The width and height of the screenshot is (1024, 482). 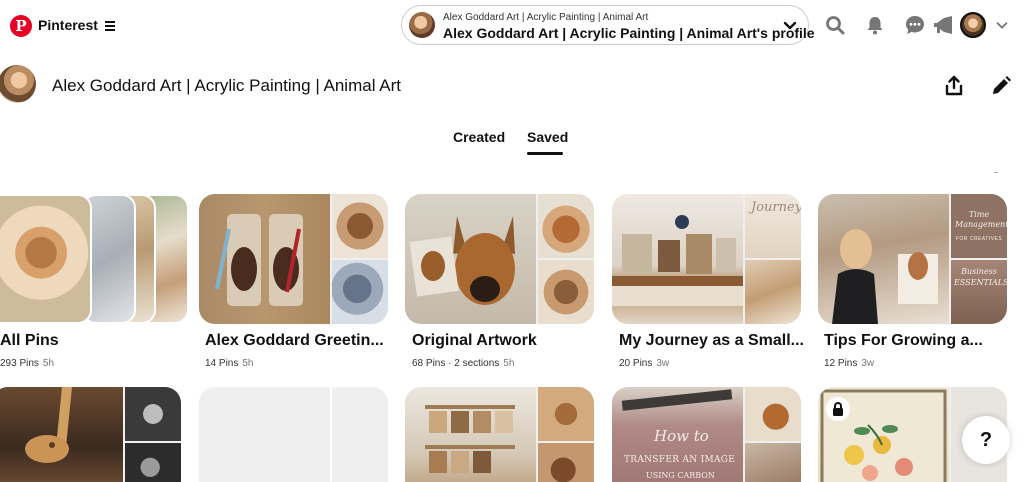 I want to click on pinterest-logo: P, so click(x=21, y=26).